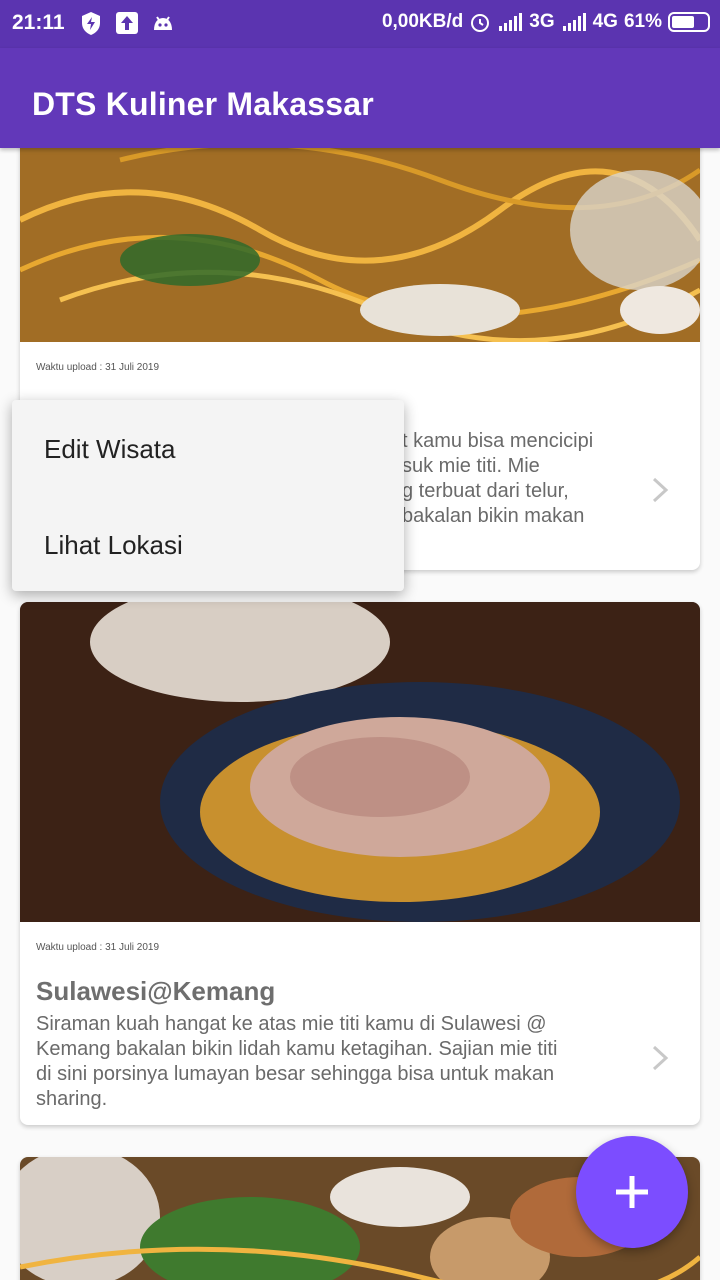 The image size is (720, 1280). Describe the element at coordinates (689, 22) in the screenshot. I see `battery-icon` at that location.